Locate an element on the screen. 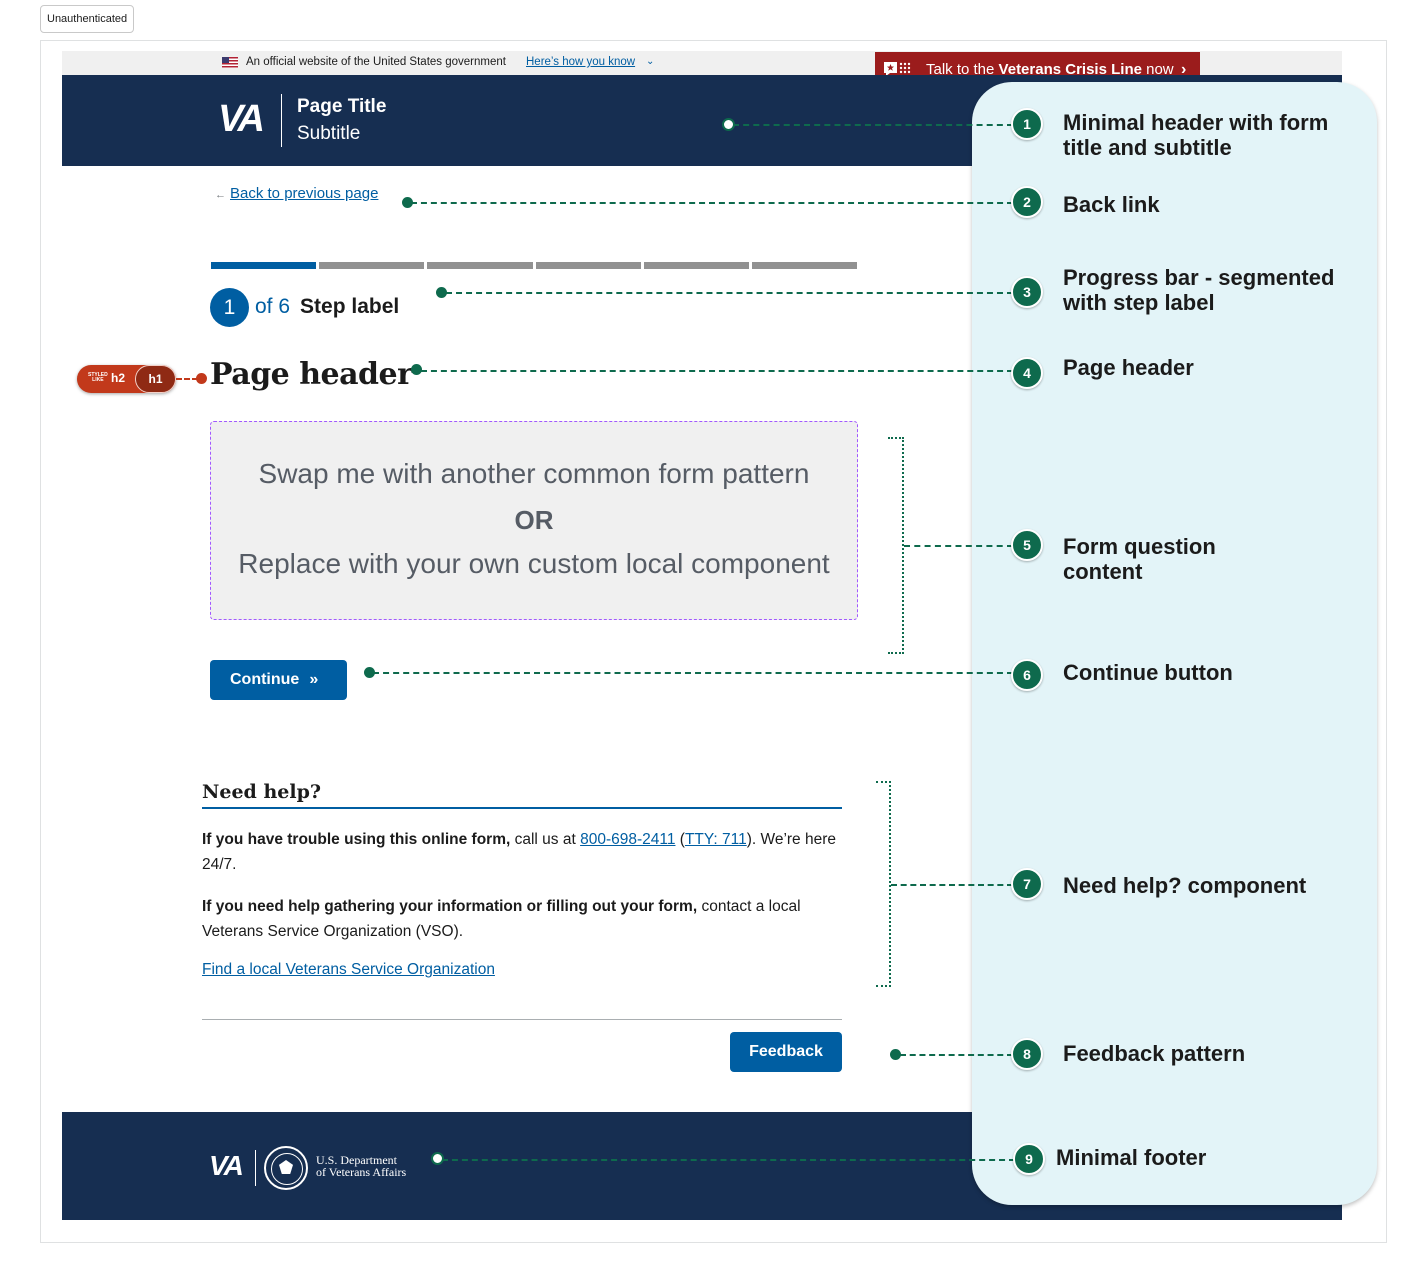  annotation-text-9: Minimal footer is located at coordinates (1131, 1157).